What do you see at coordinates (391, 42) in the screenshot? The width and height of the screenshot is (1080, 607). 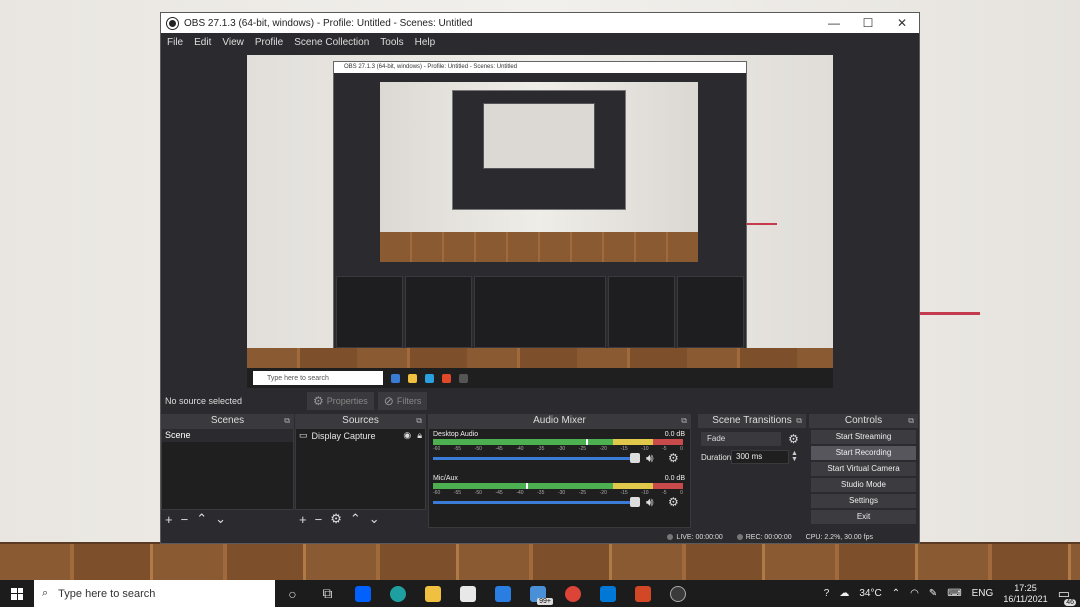 I see `menu-tools: Tools` at bounding box center [391, 42].